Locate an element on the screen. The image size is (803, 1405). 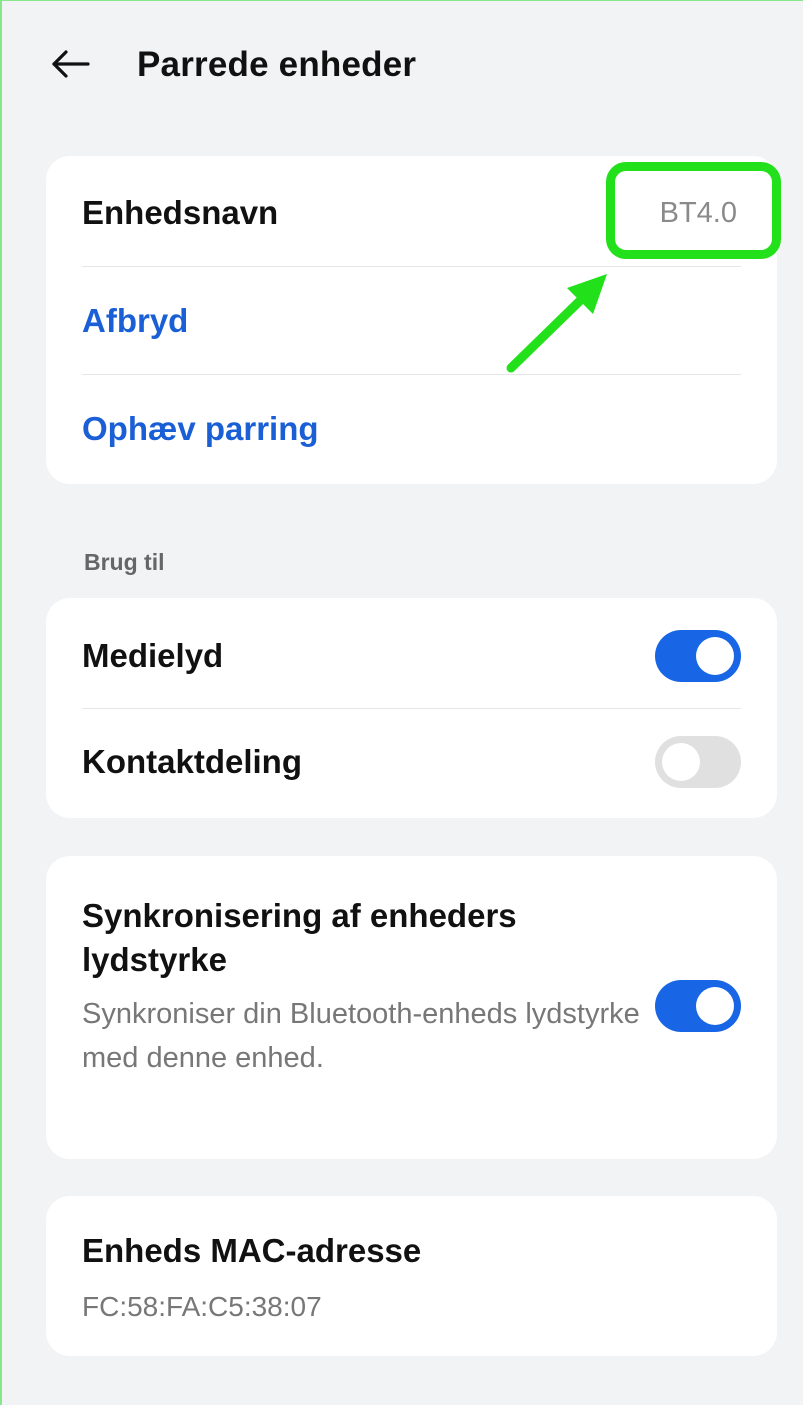
device-name-row: Enhedsnavn BT4.0 is located at coordinates (411, 213).